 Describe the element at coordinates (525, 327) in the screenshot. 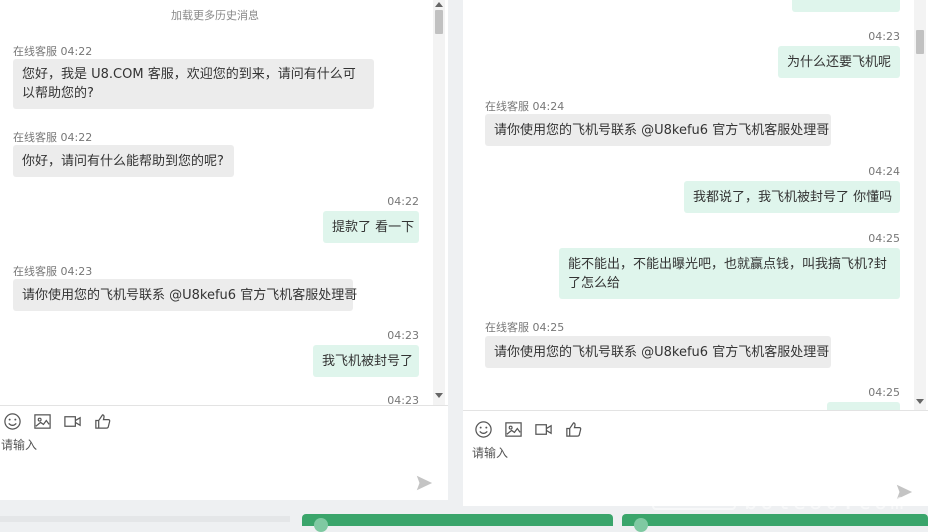

I see `message-meta: 在线客服 04:25` at that location.